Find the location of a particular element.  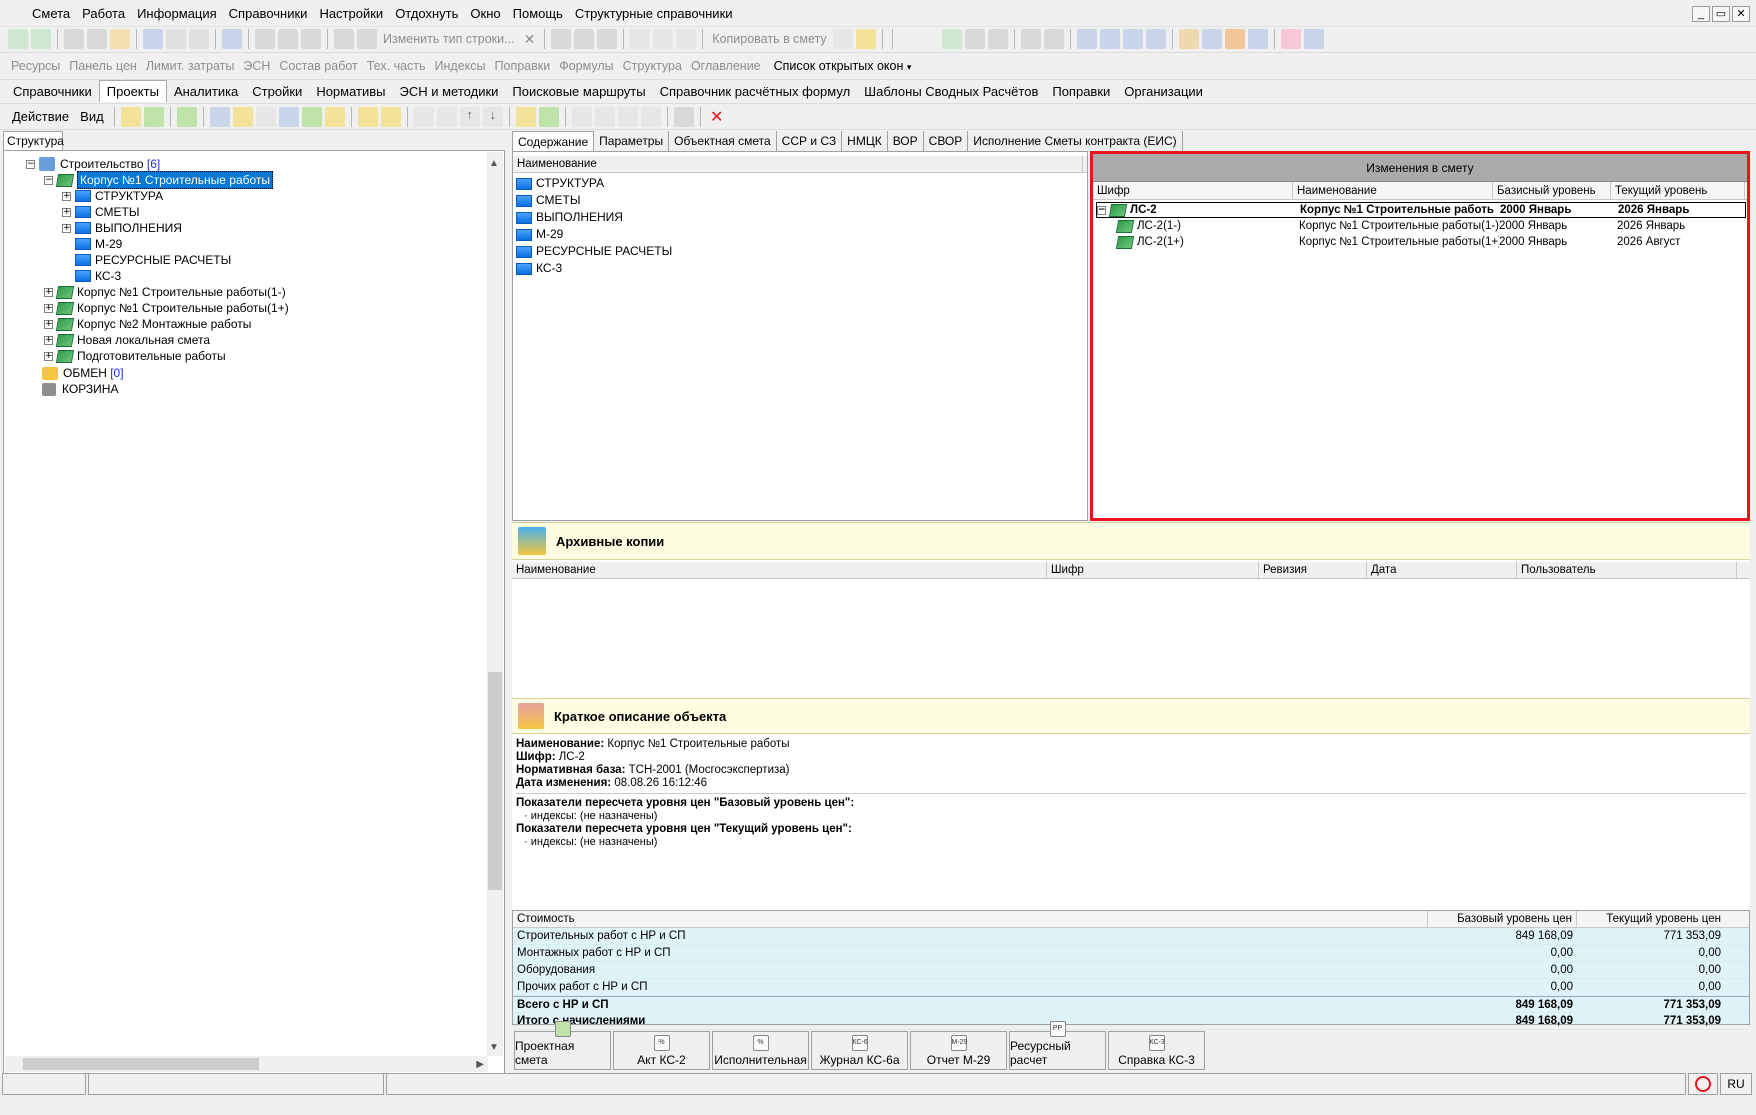

contents-item: СТРУКТУРА is located at coordinates (800, 183).